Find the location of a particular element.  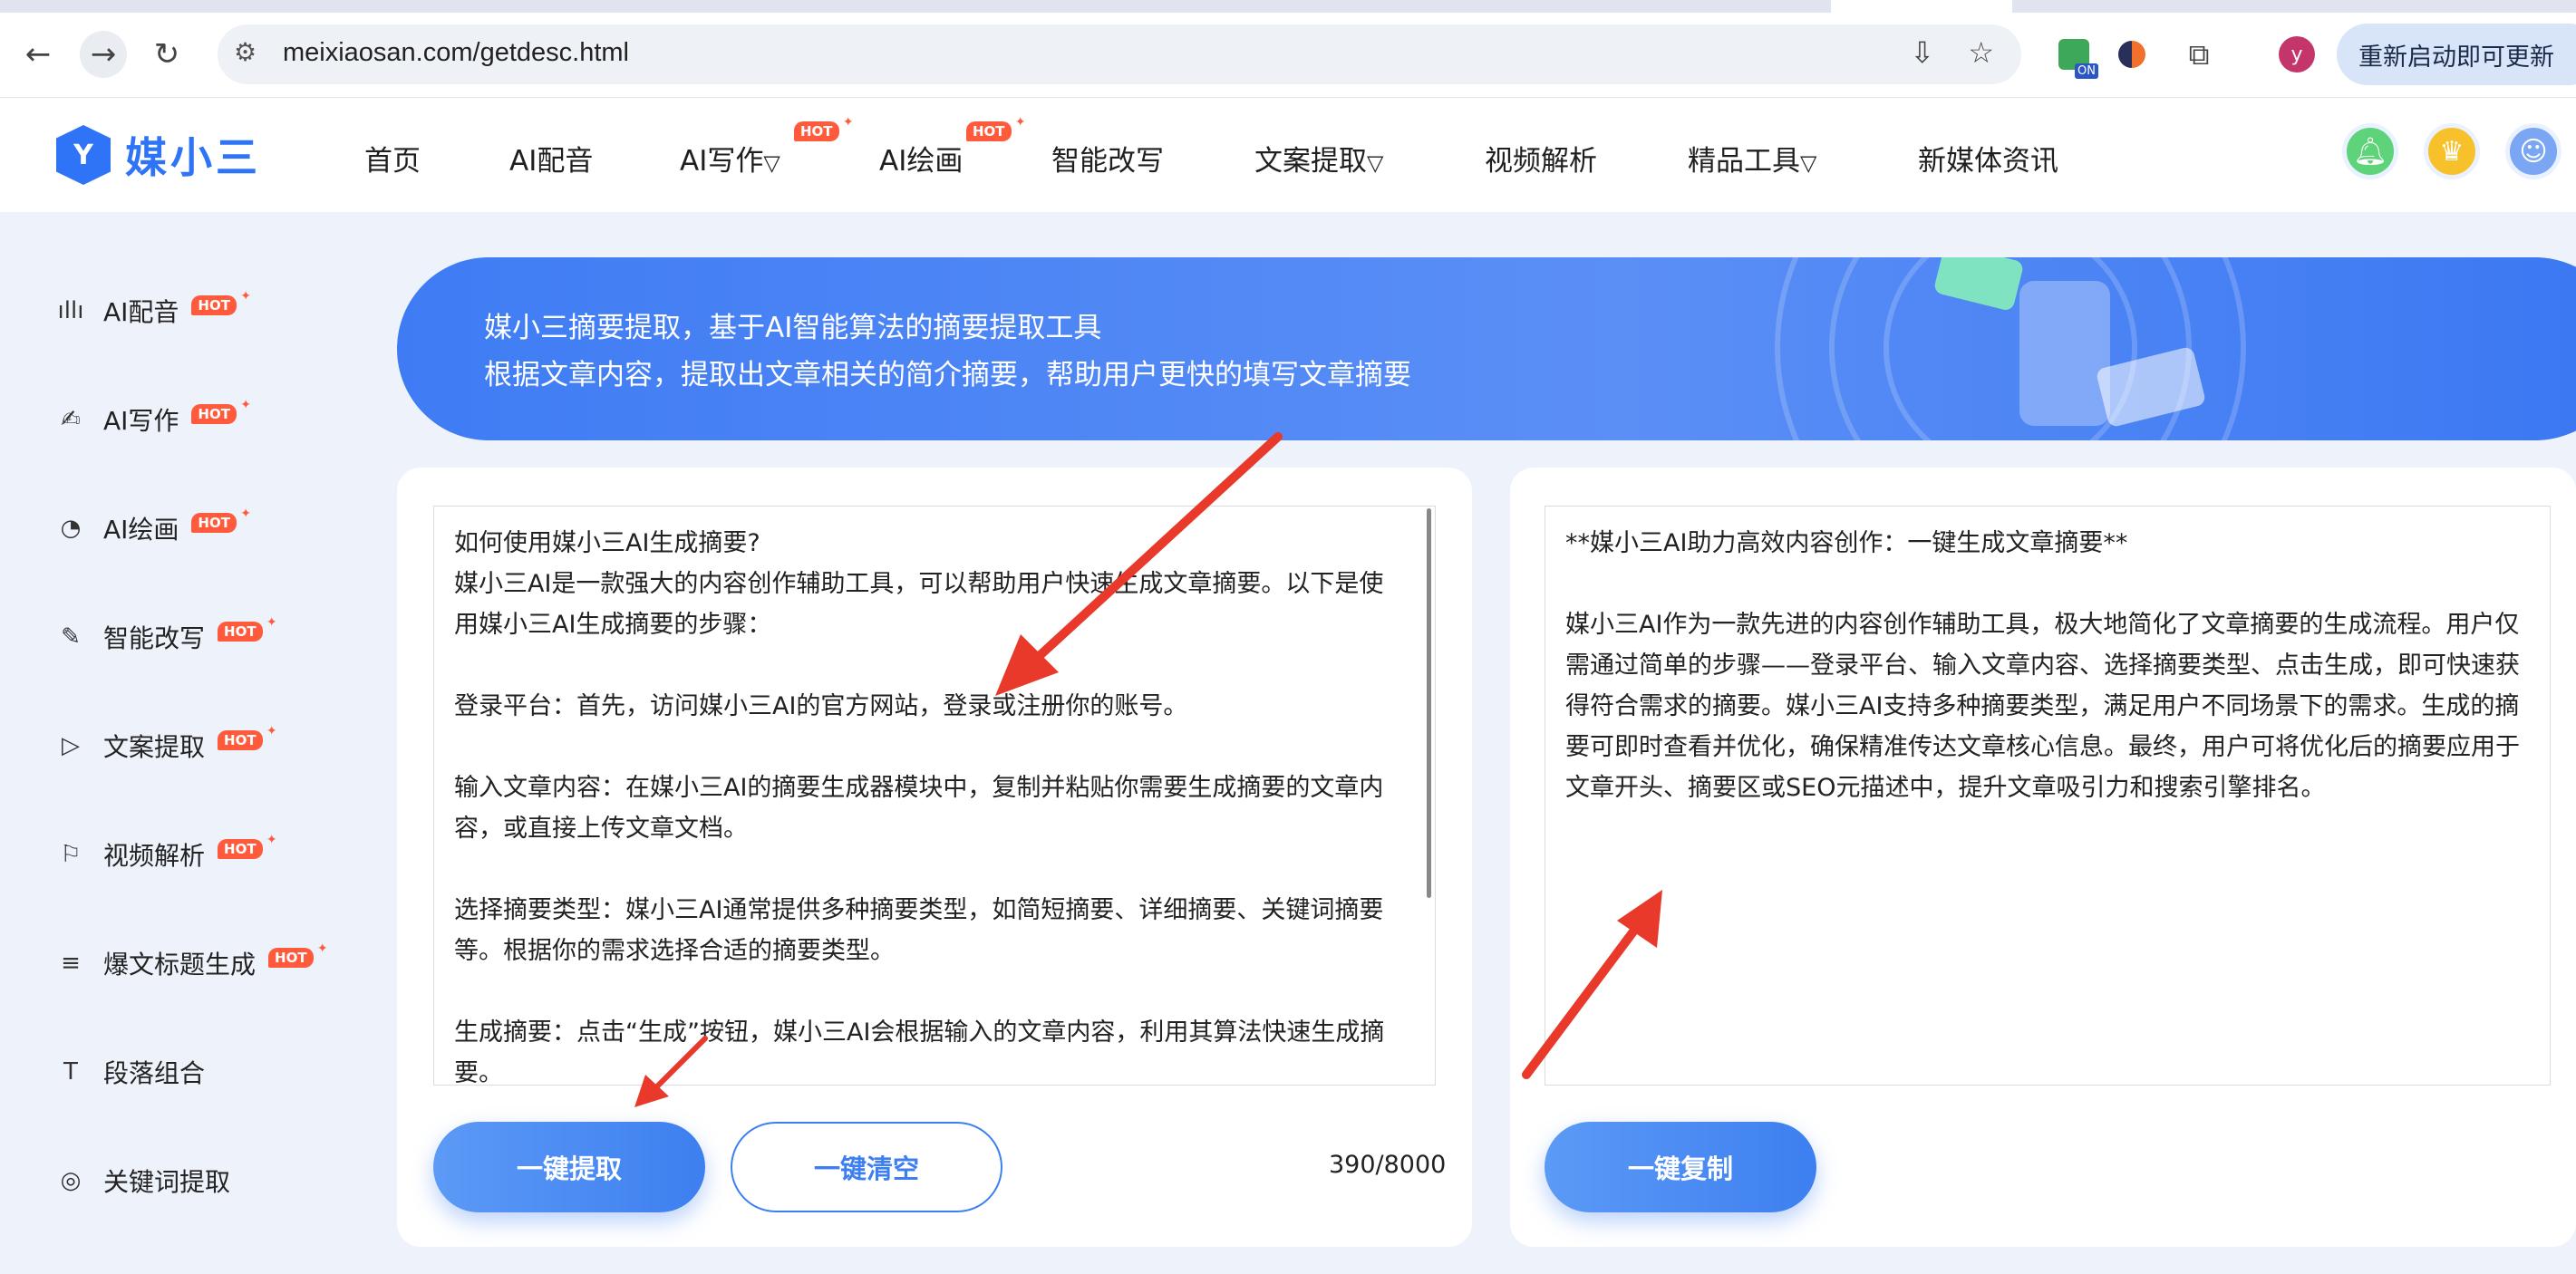

video-parse-icon: ⚐ is located at coordinates (71, 854).